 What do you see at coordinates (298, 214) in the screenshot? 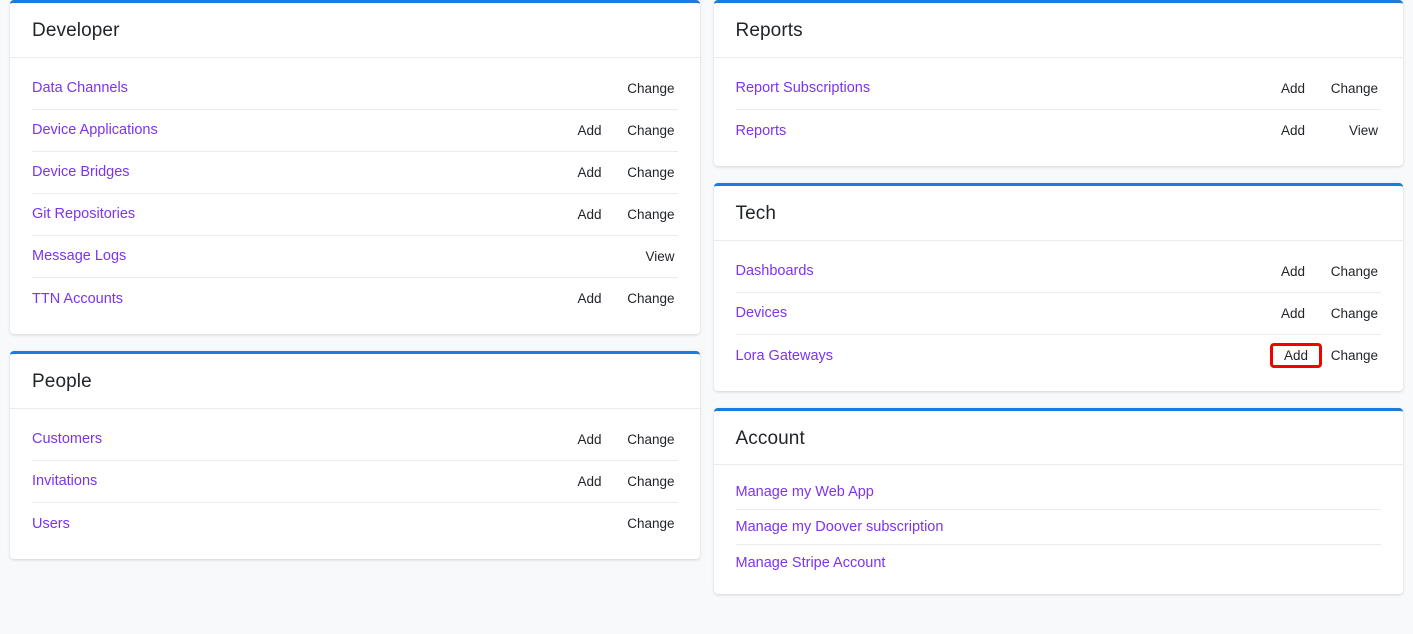
I see `model-link-git-repositories: Git Repositories` at bounding box center [298, 214].